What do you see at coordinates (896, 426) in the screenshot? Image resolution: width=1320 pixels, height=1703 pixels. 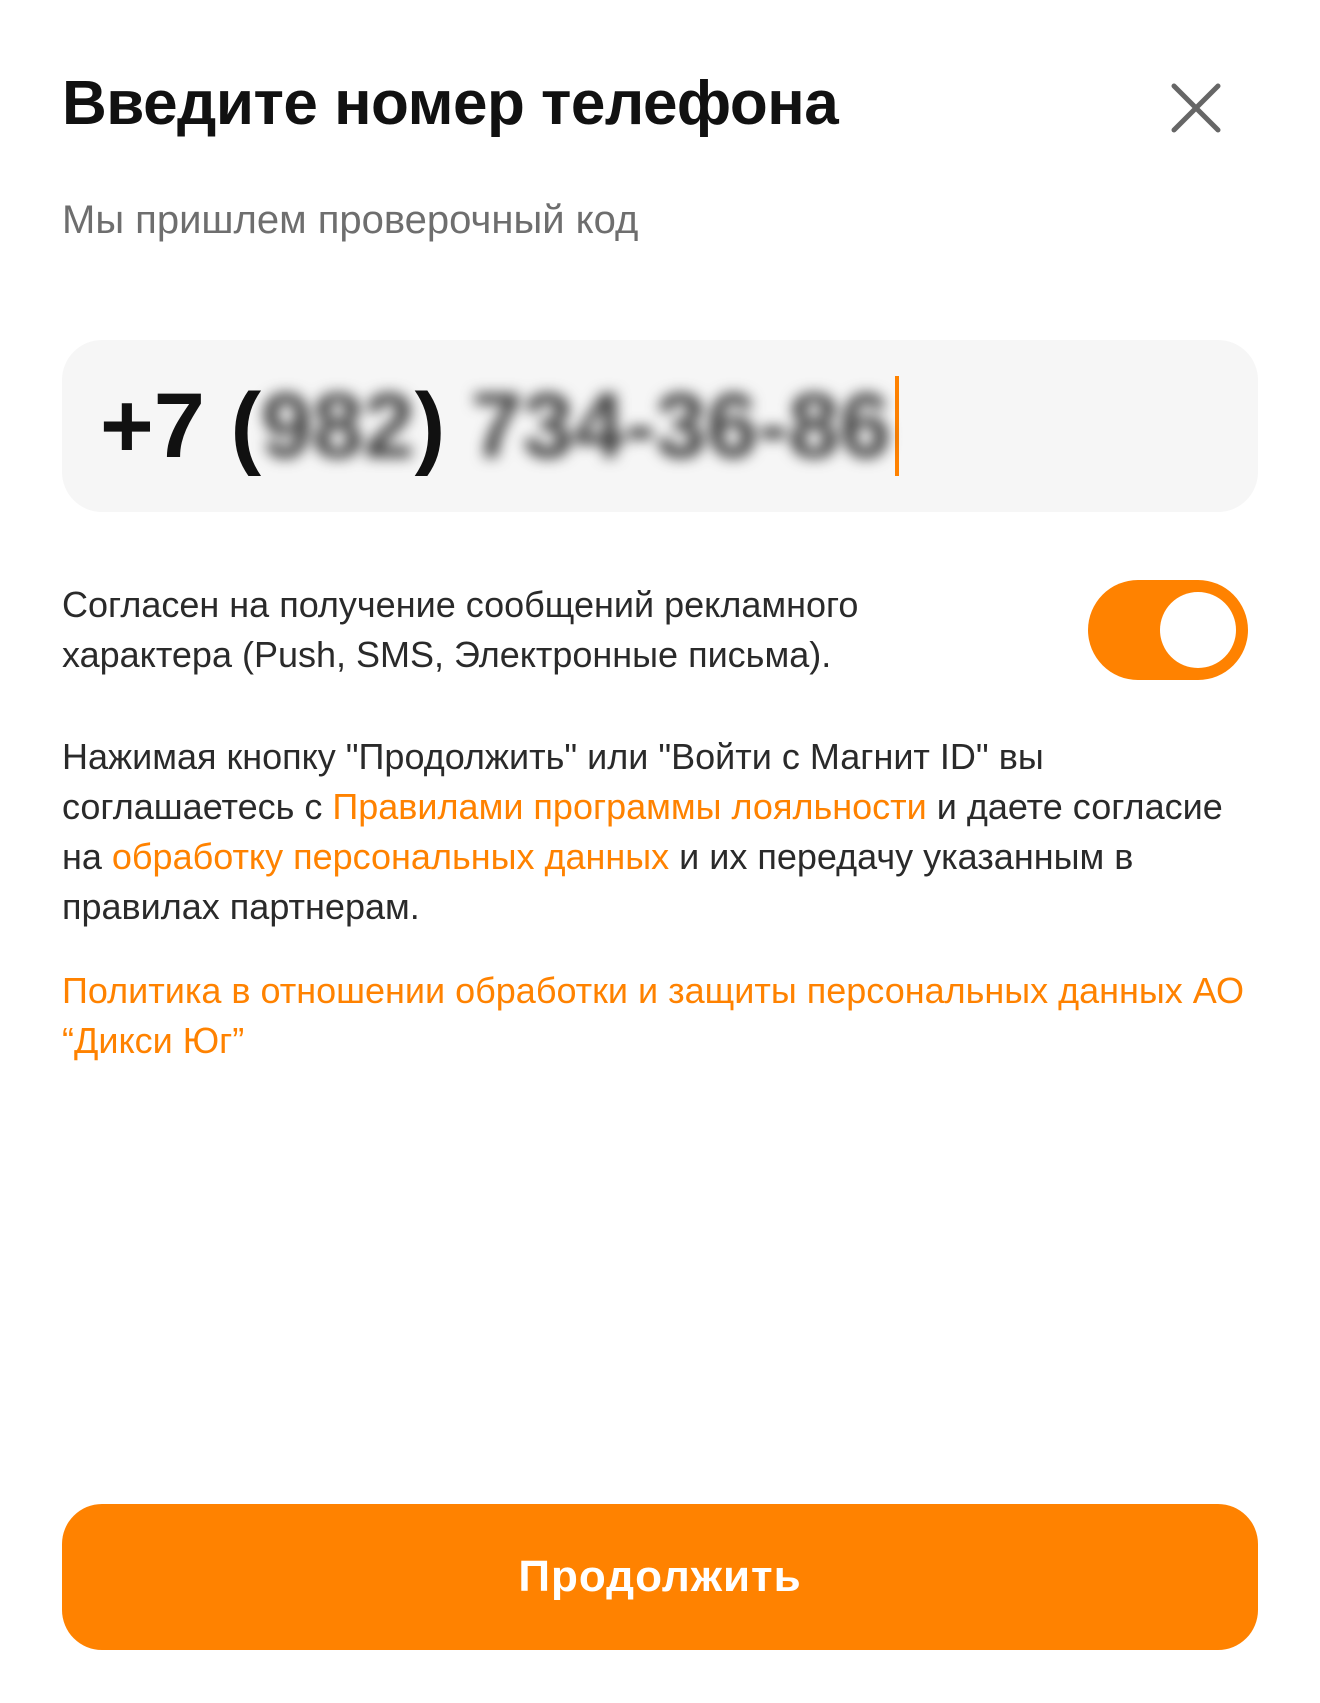 I see `text-cursor` at bounding box center [896, 426].